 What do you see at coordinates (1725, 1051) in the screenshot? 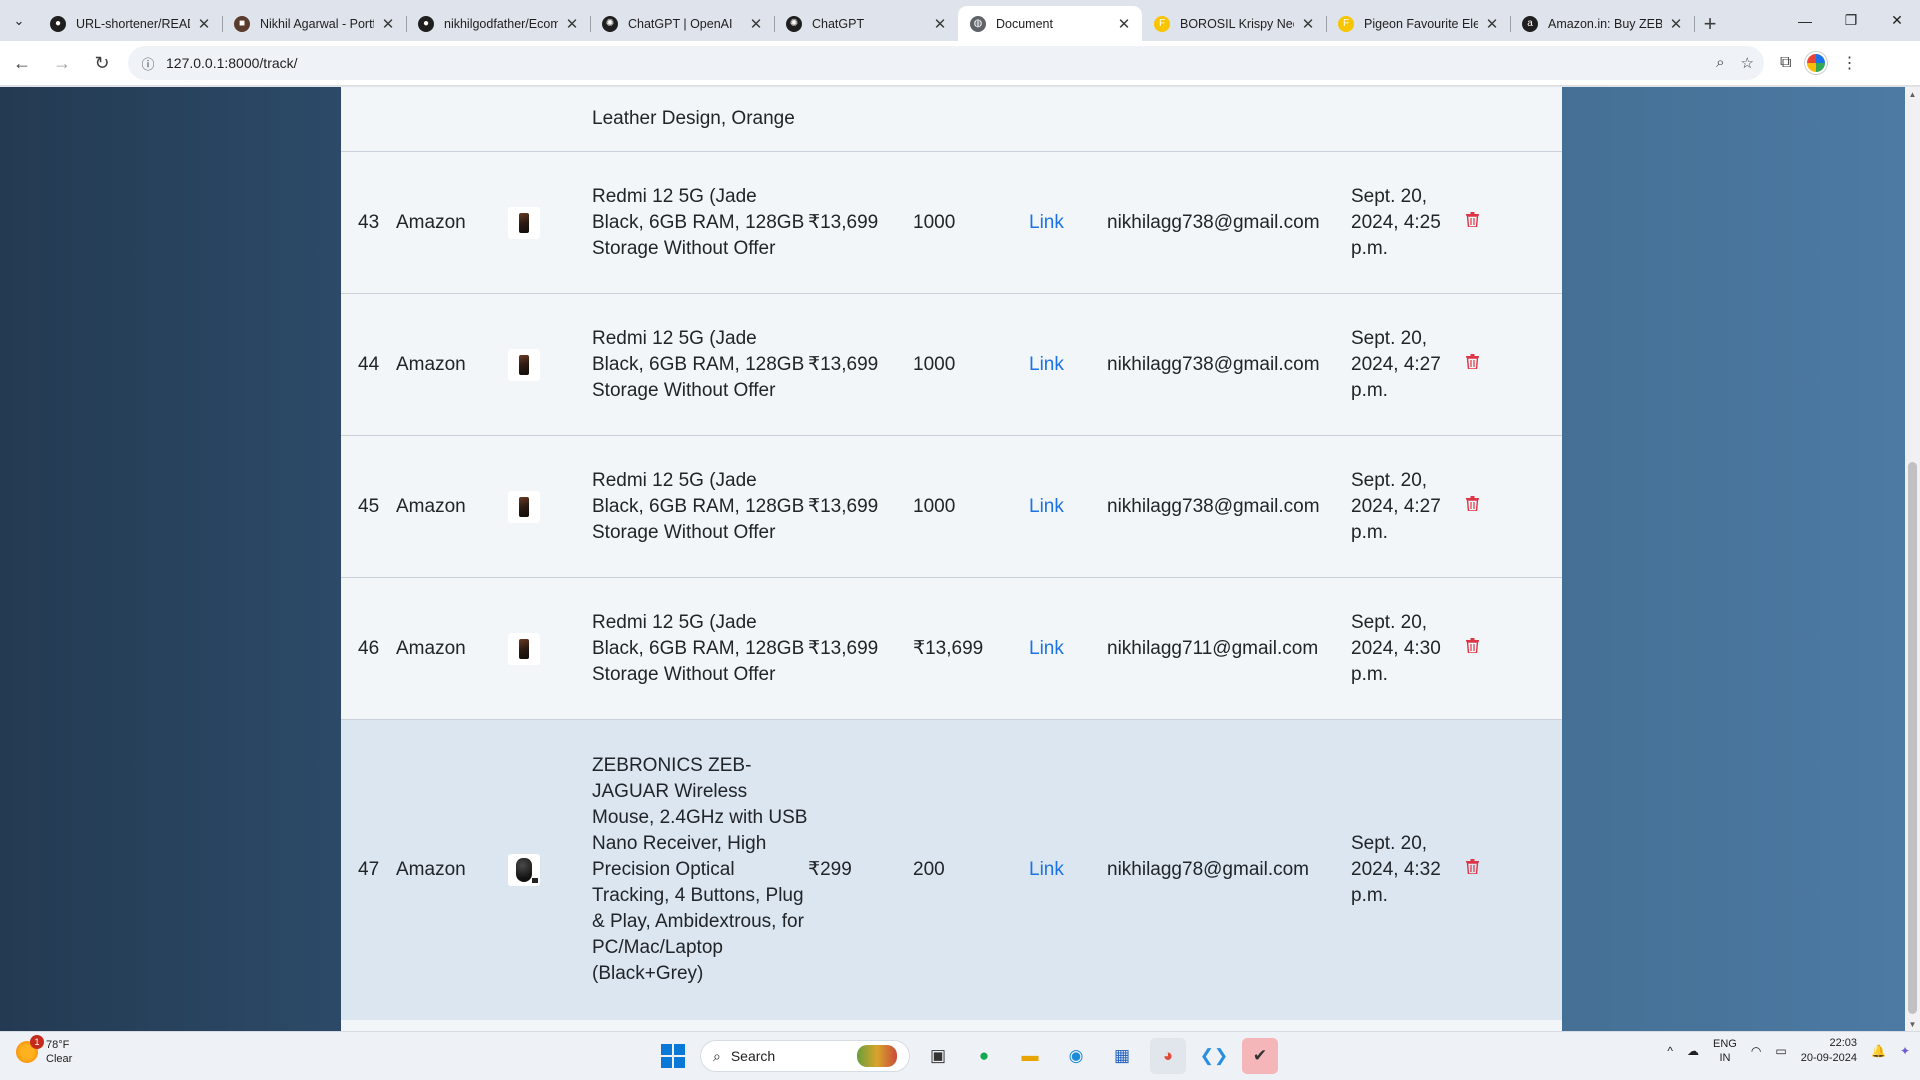
I see `language-indicator: ENG IN` at bounding box center [1725, 1051].